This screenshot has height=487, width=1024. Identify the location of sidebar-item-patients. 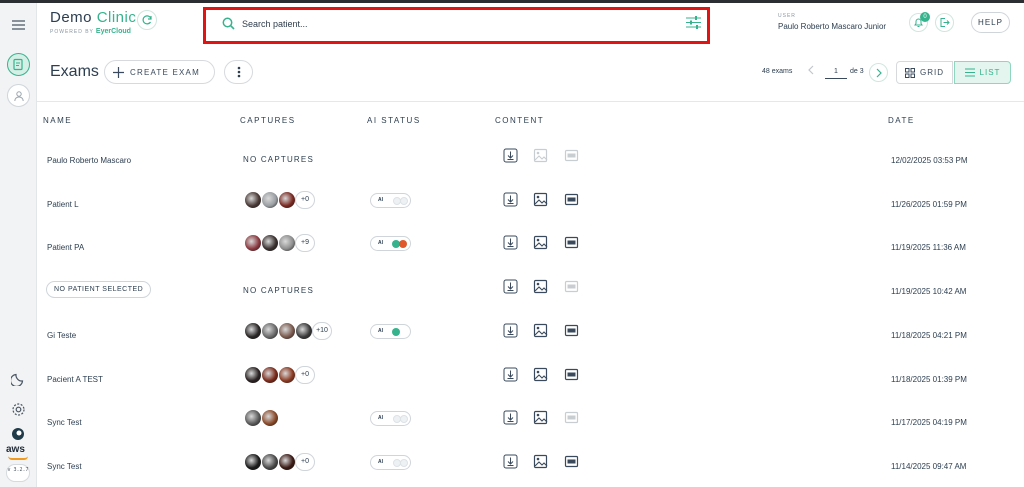
(18, 95).